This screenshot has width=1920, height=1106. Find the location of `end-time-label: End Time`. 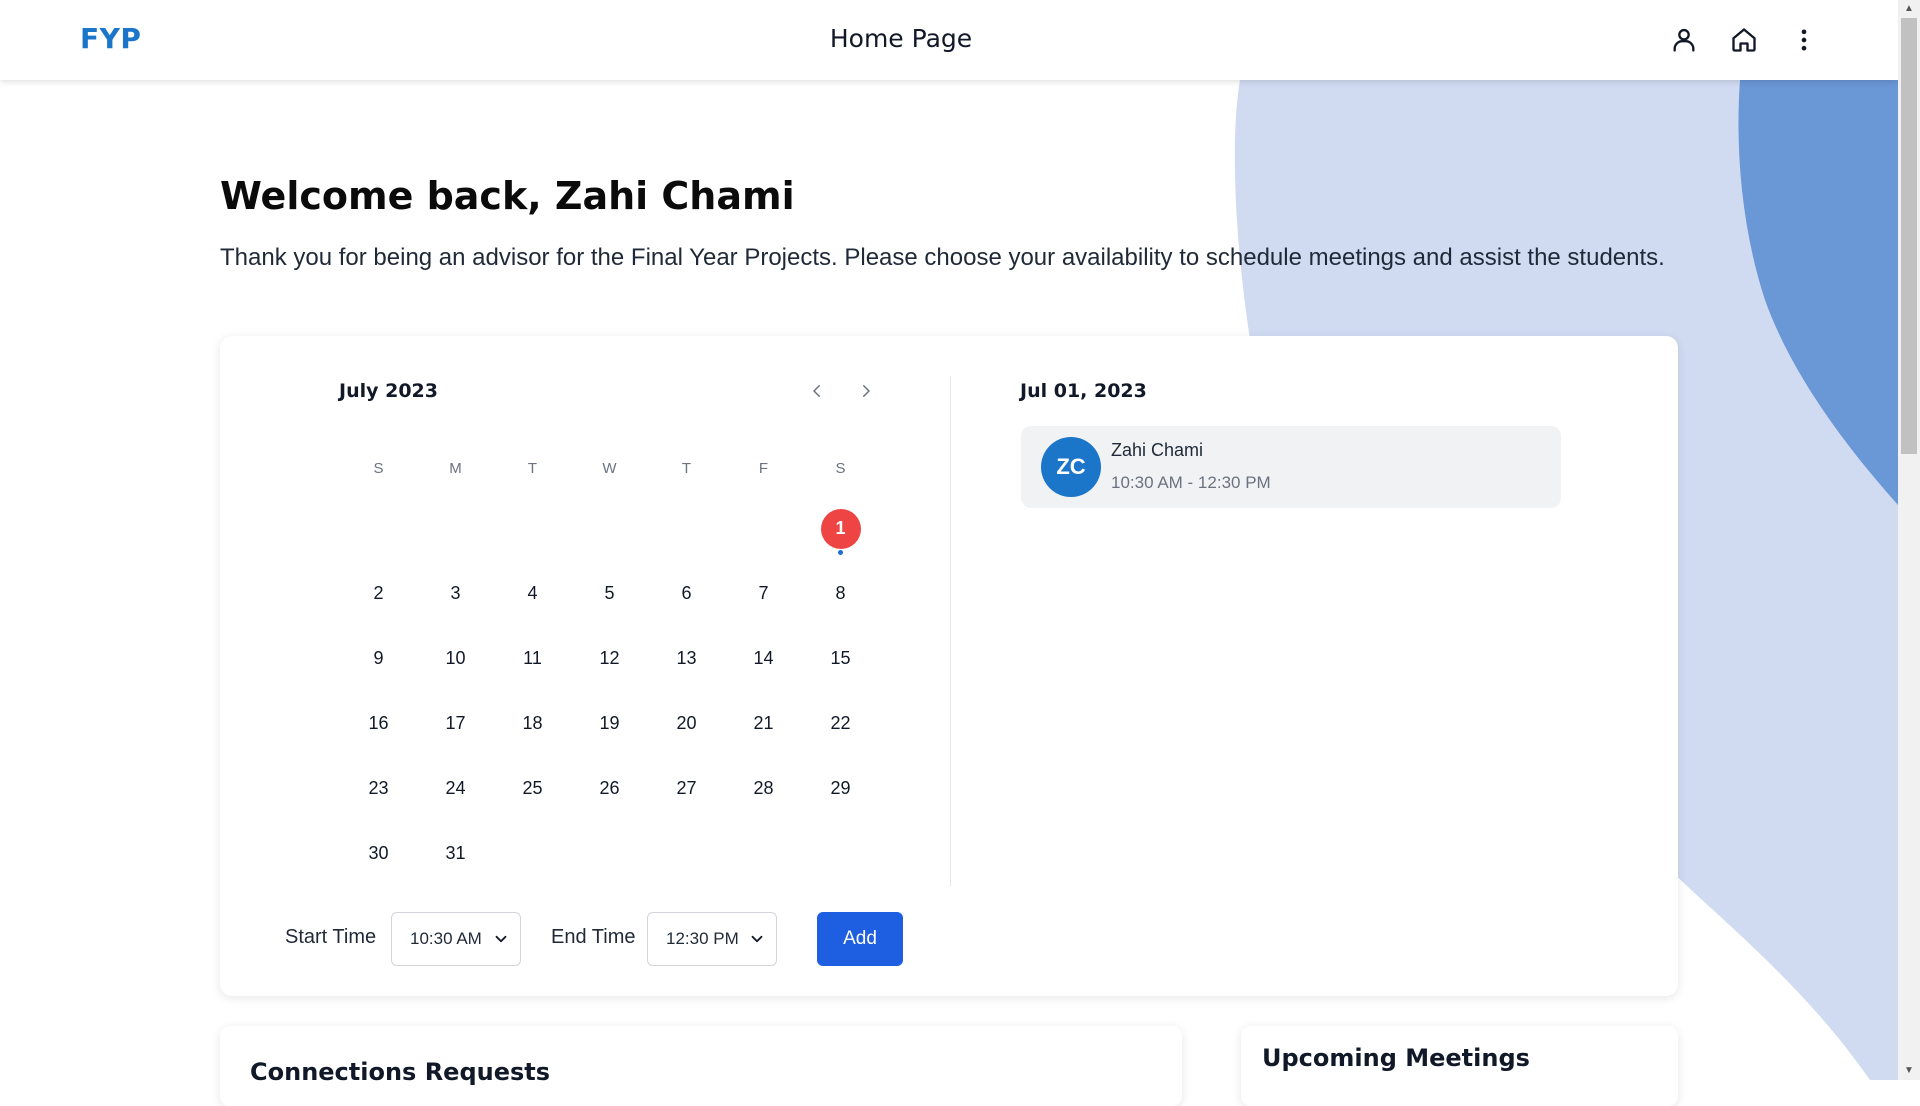

end-time-label: End Time is located at coordinates (593, 937).